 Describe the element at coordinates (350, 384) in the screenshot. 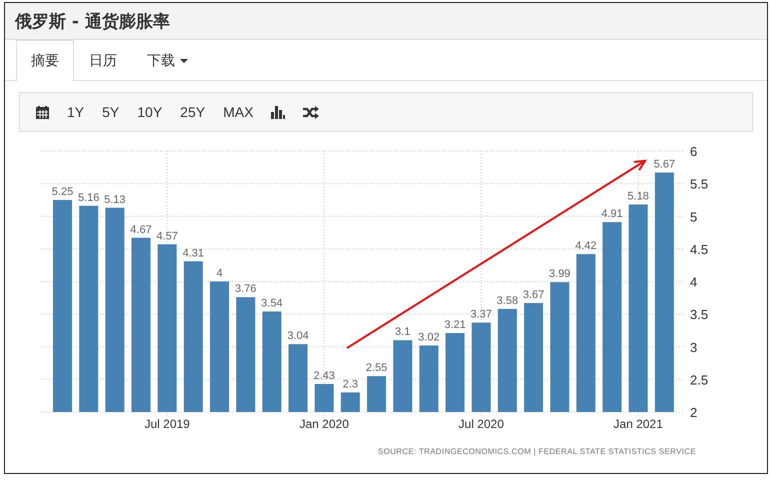

I see `value-label: 2.3` at that location.